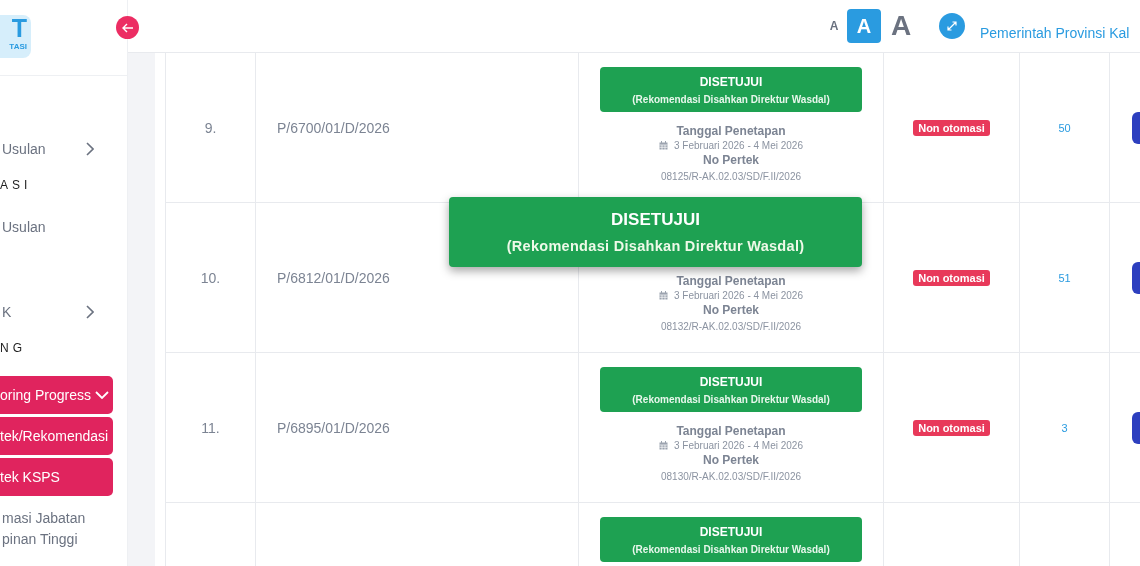  What do you see at coordinates (15, 36) in the screenshot?
I see `logo: T TASI` at bounding box center [15, 36].